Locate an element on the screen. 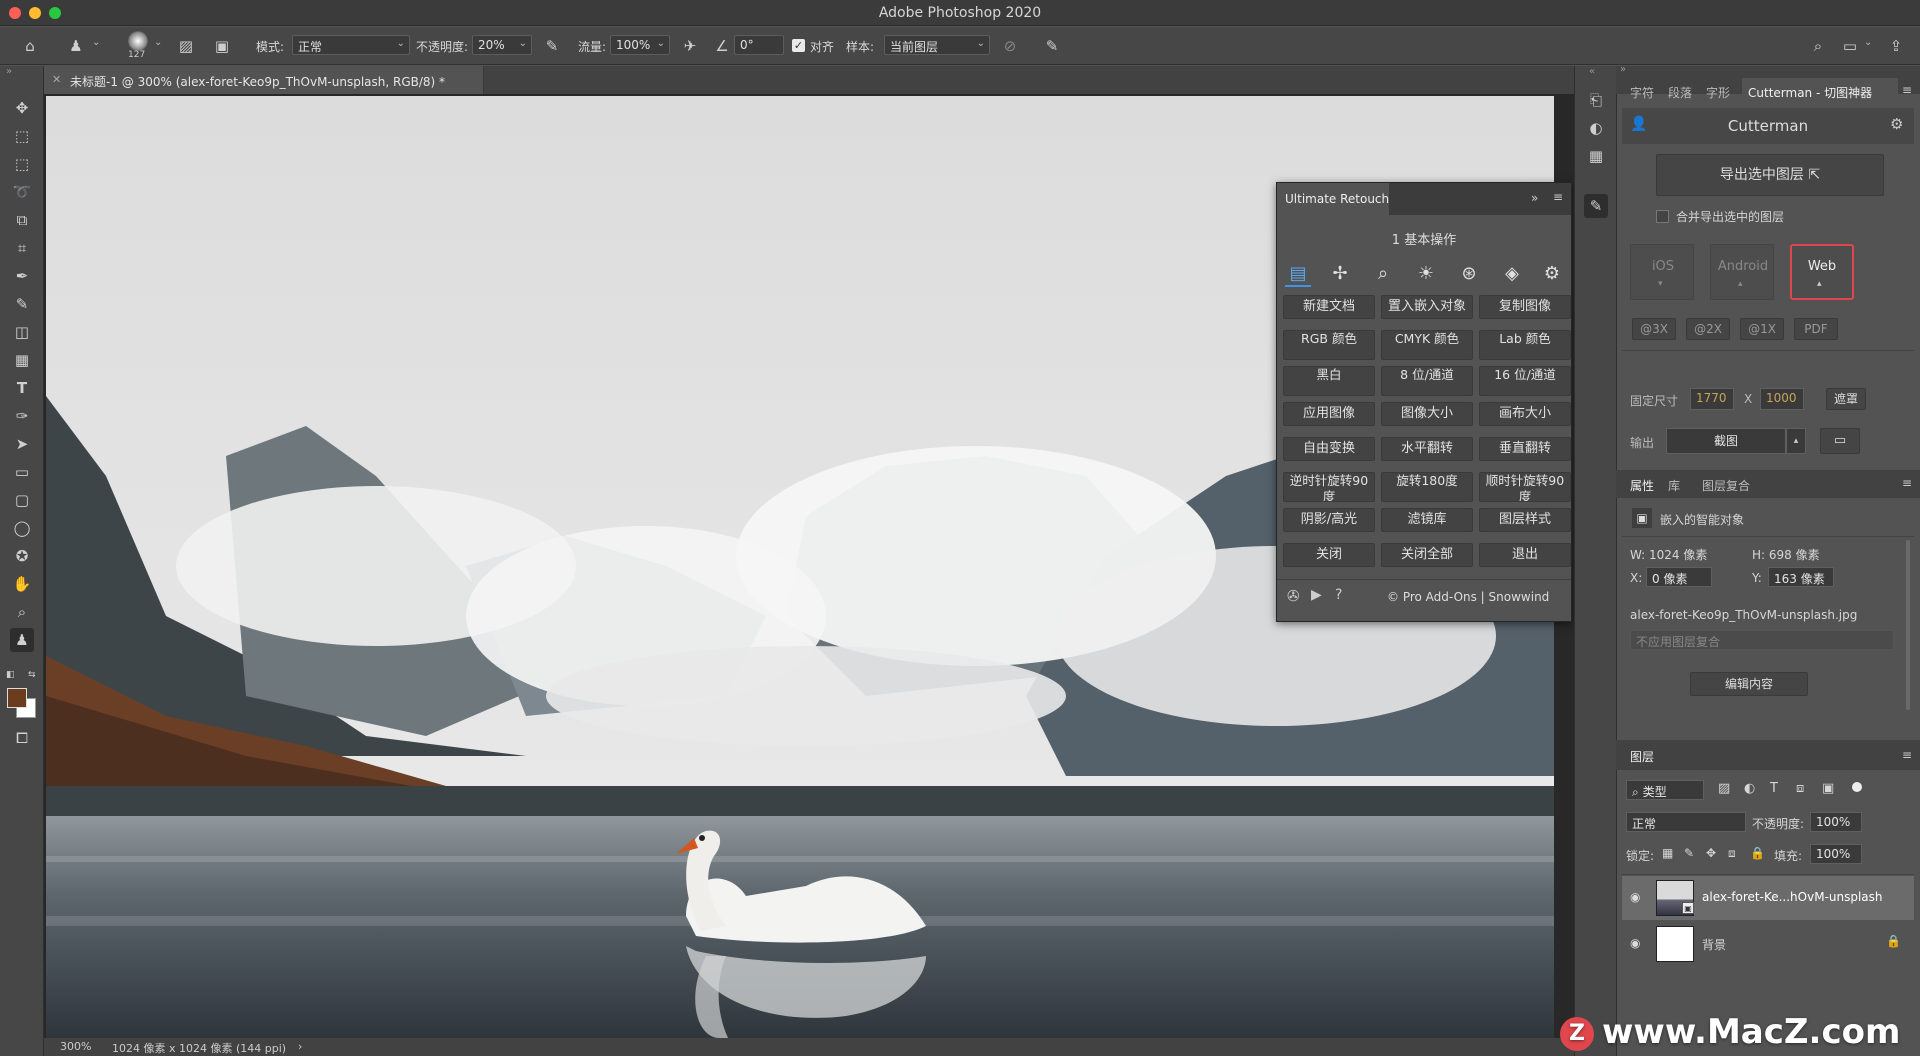  tab-layers: 图层 is located at coordinates (1642, 756).